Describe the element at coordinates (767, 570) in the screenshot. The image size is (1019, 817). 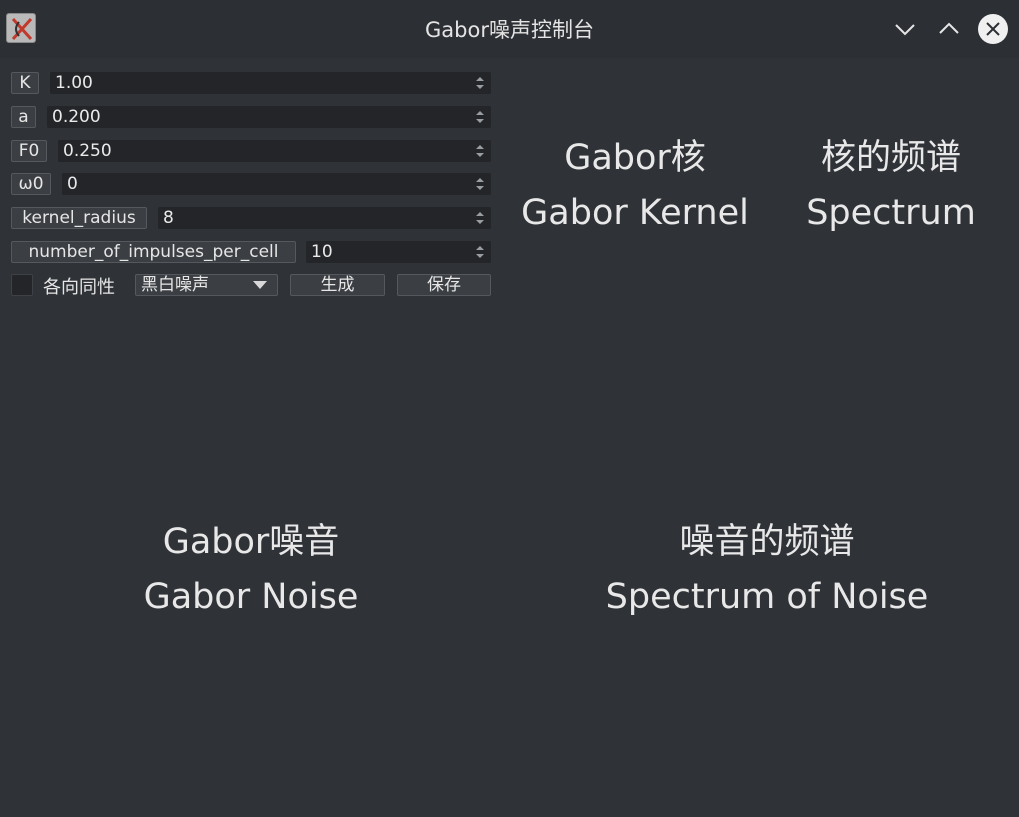
I see `noise-spectrum-panel: 噪音的频谱 Spectrum of Noise` at that location.